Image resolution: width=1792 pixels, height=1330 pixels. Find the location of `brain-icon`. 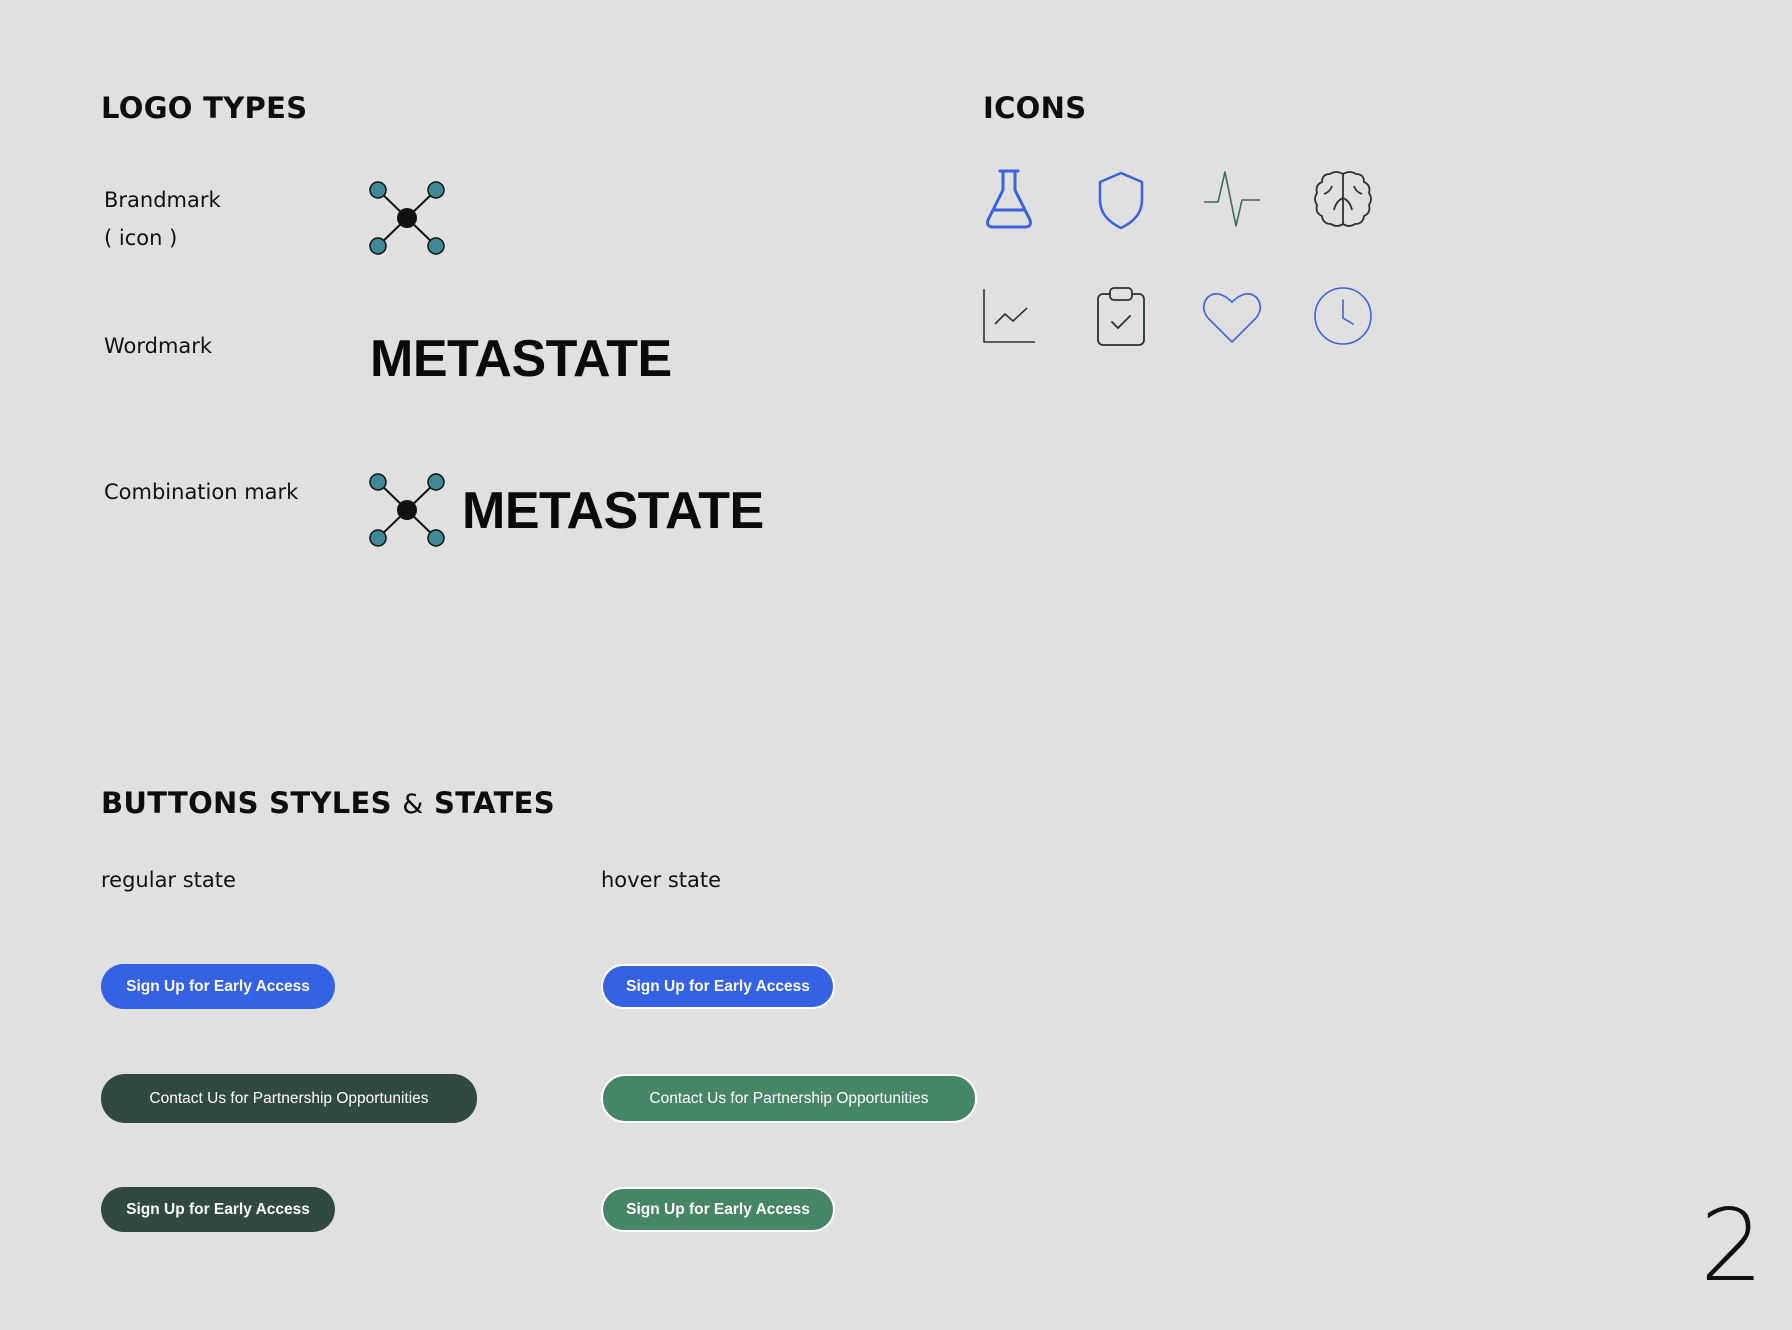

brain-icon is located at coordinates (1343, 199).